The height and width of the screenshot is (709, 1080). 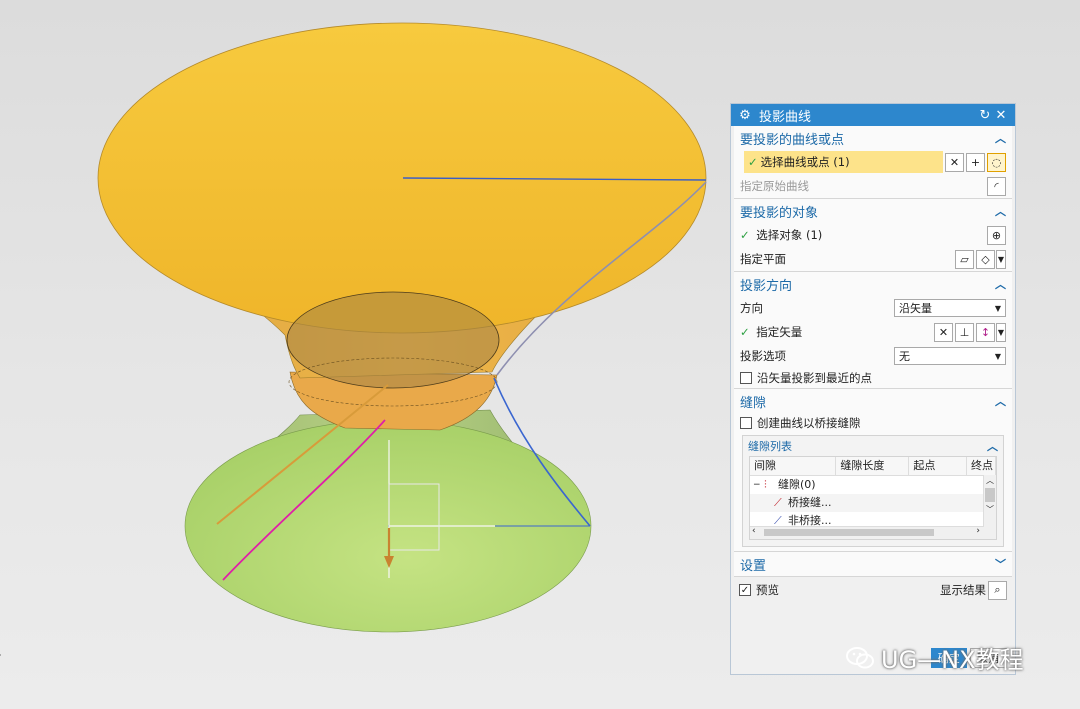 I want to click on wechat-icon, so click(x=860, y=657).